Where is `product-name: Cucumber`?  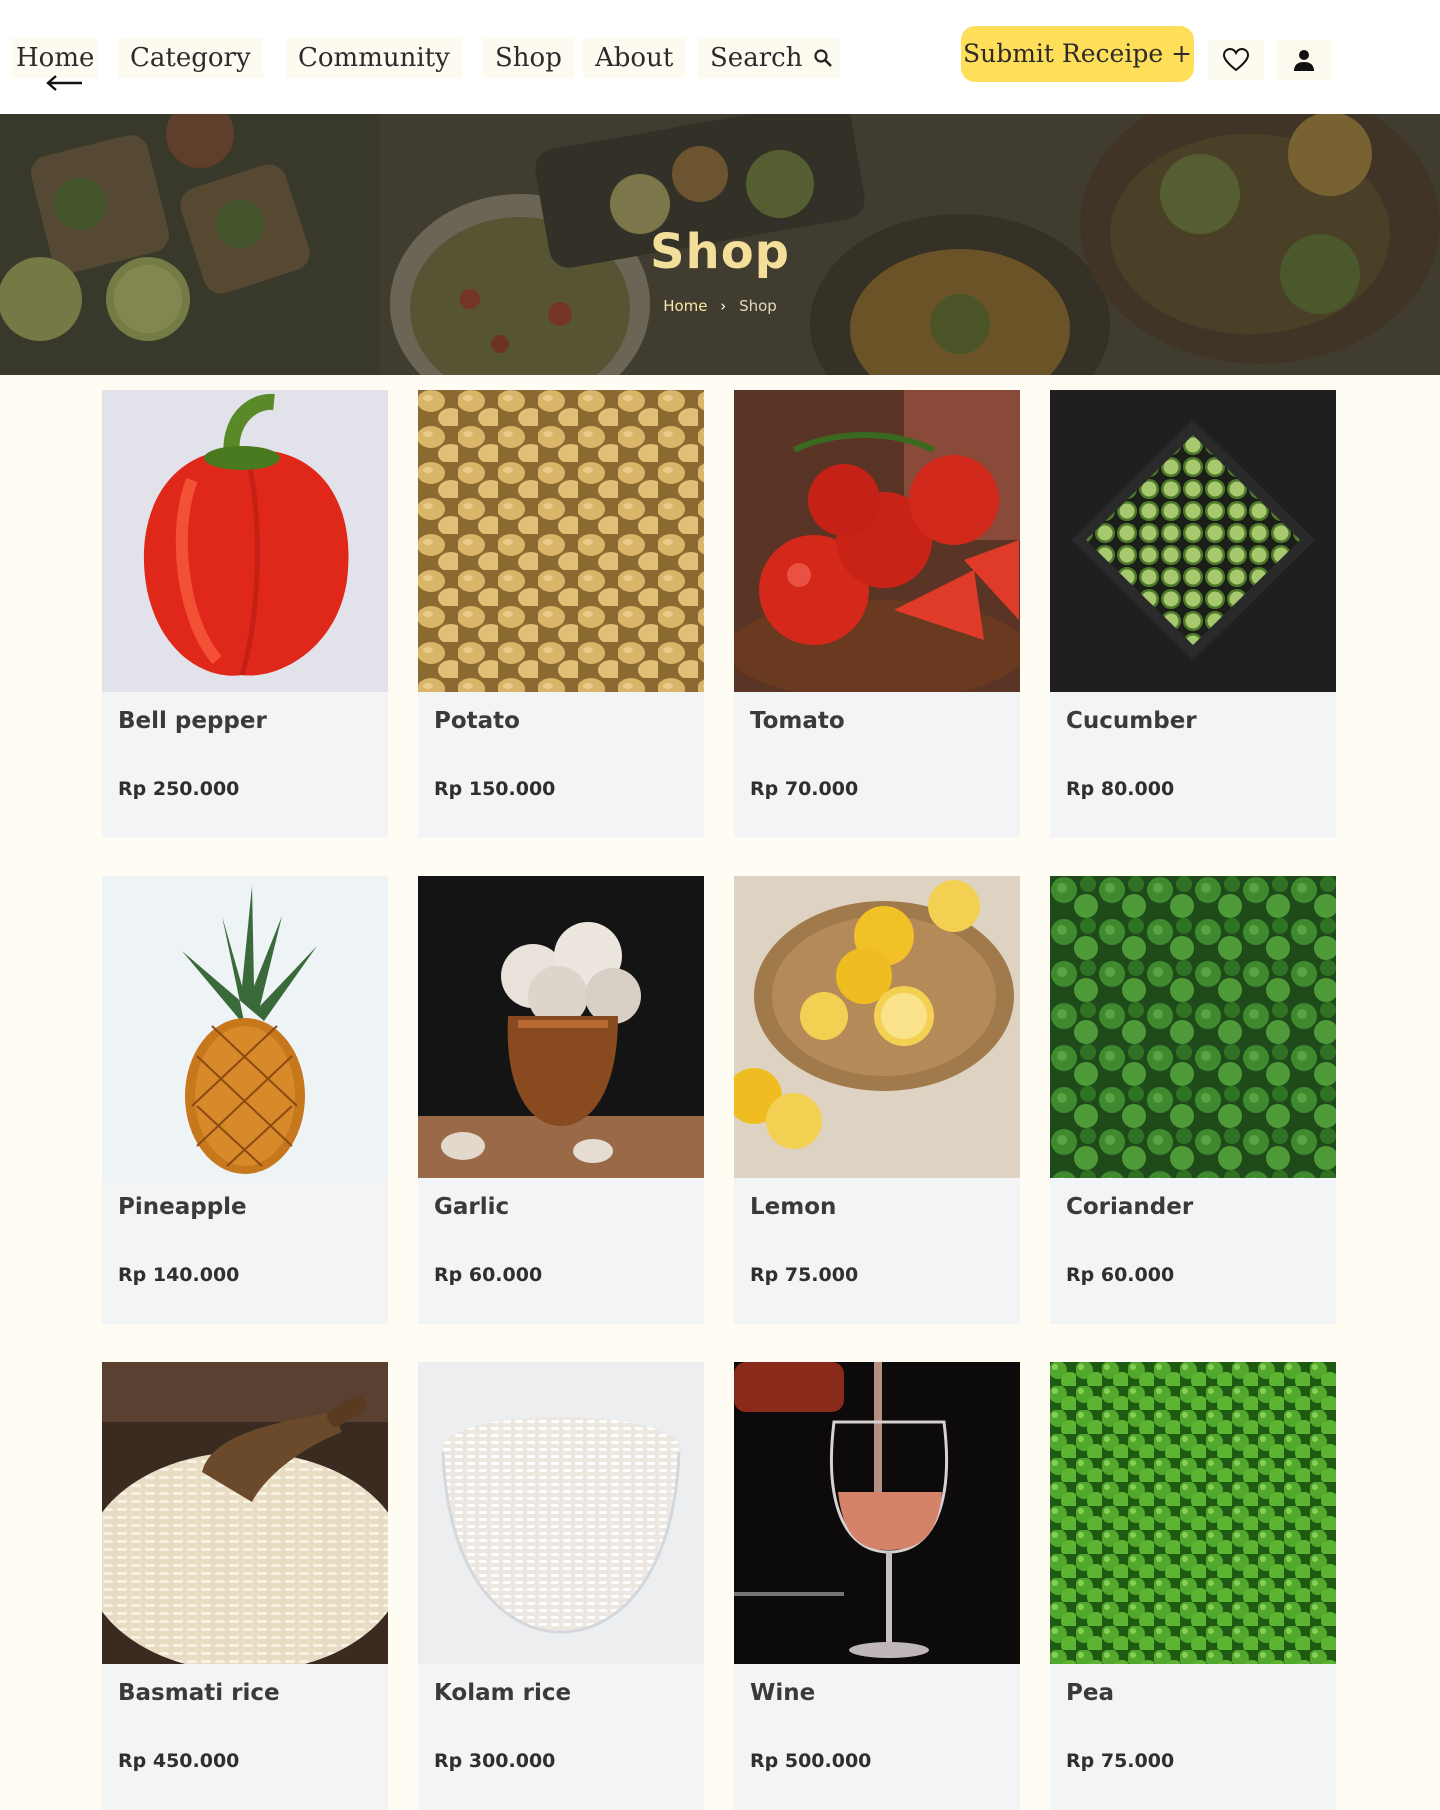 product-name: Cucumber is located at coordinates (1131, 721).